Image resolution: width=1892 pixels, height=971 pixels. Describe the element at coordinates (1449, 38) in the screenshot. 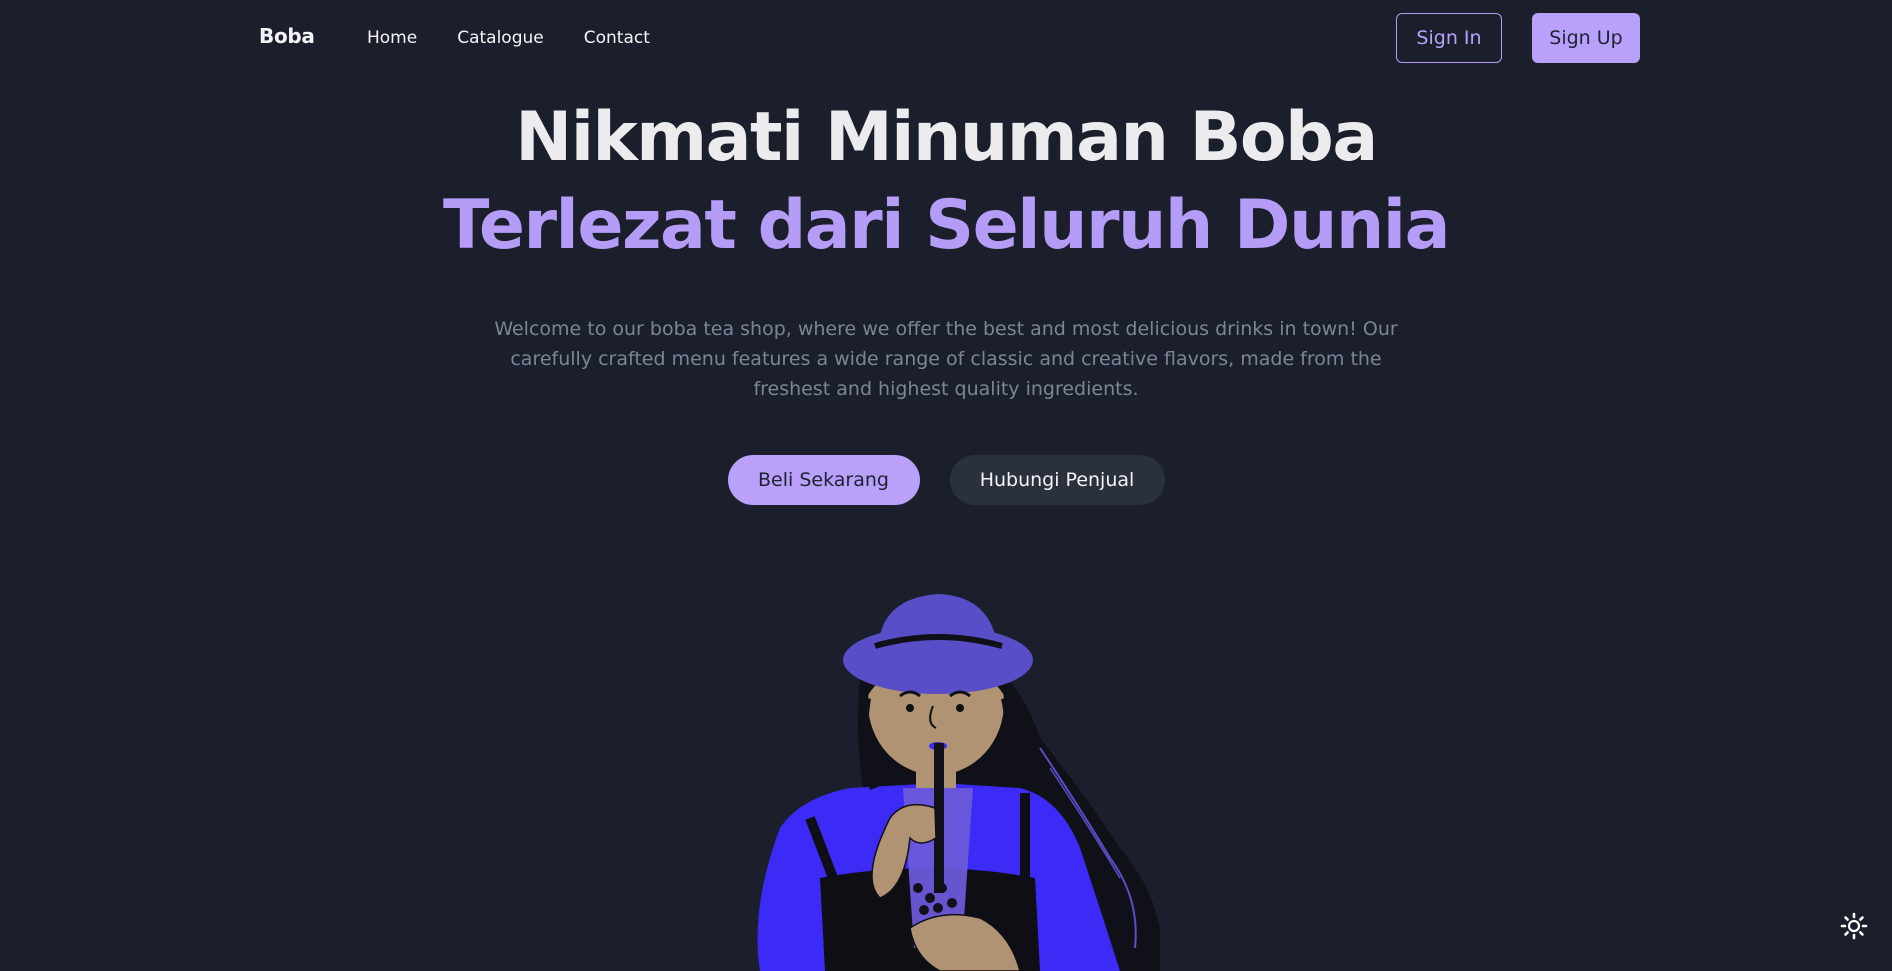

I see `sign-in-button: Sign In` at that location.